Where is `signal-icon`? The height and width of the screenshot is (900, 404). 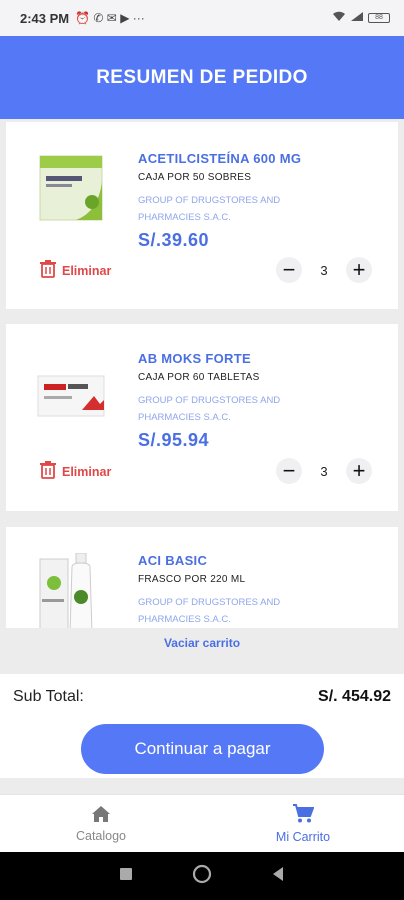 signal-icon is located at coordinates (357, 18).